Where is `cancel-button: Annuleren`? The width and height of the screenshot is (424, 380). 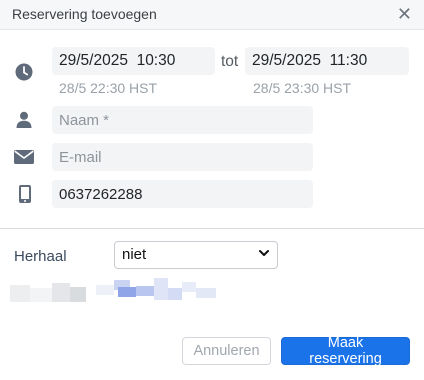
cancel-button: Annuleren is located at coordinates (226, 351).